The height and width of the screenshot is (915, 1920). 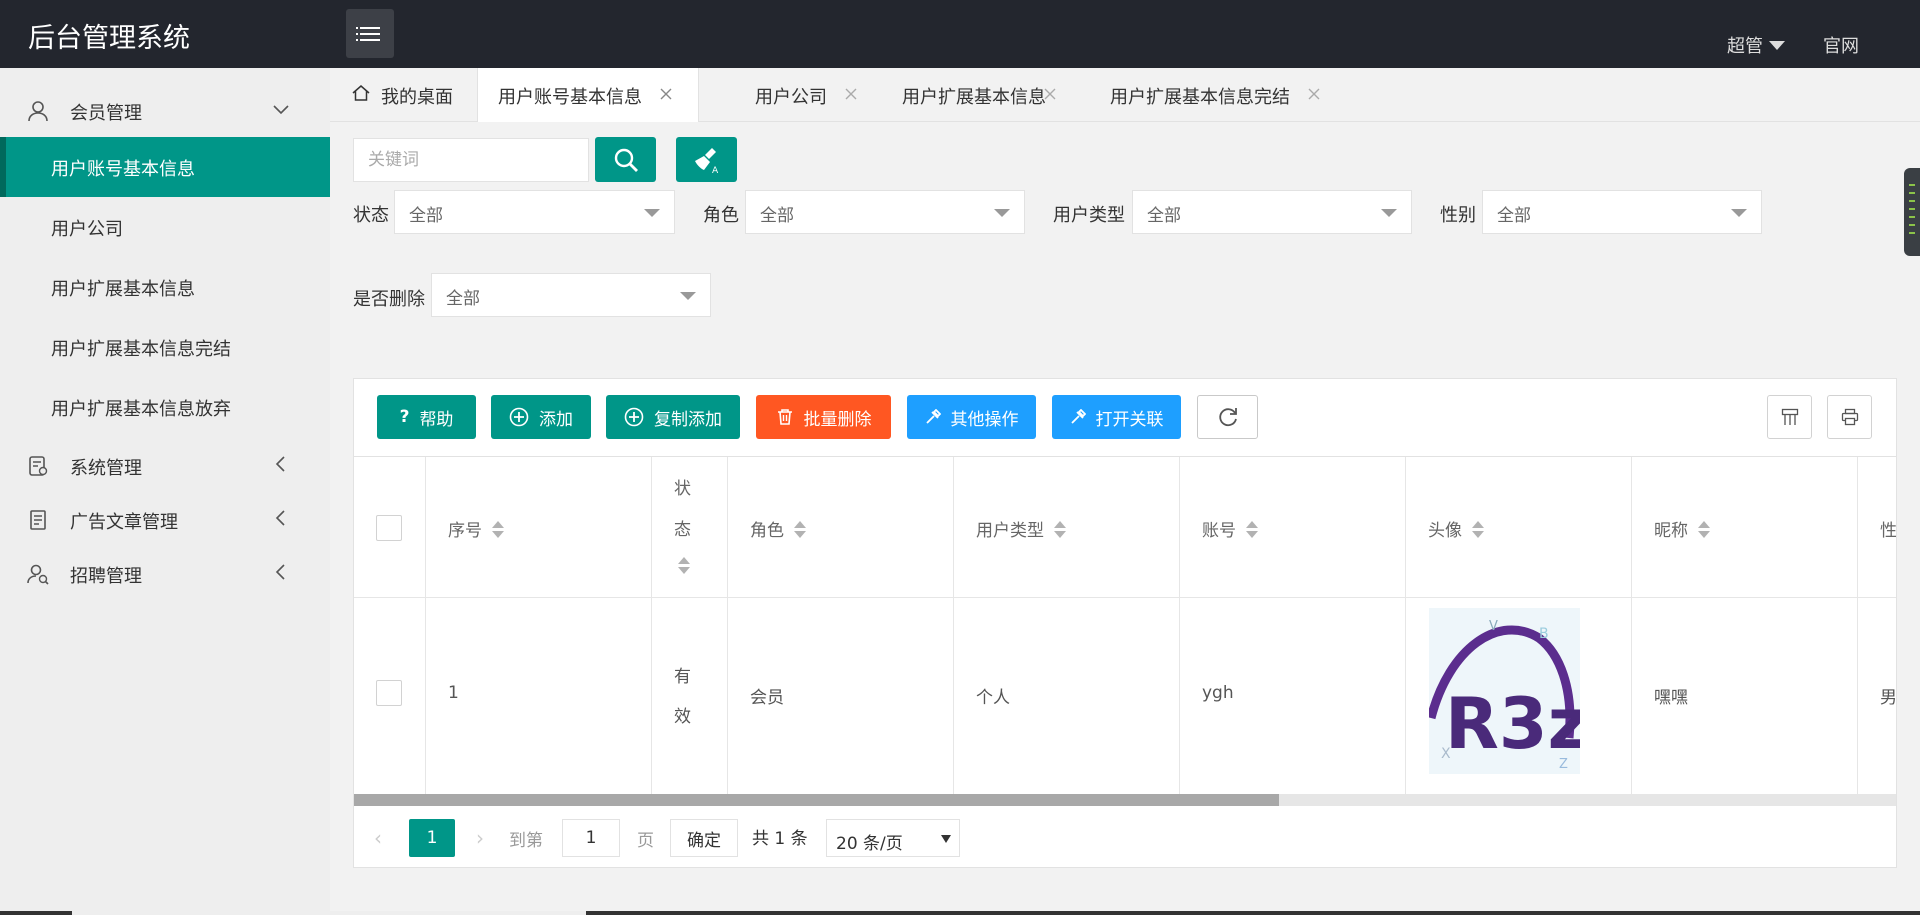 What do you see at coordinates (1841, 45) in the screenshot?
I see `official-site-link: 官网` at bounding box center [1841, 45].